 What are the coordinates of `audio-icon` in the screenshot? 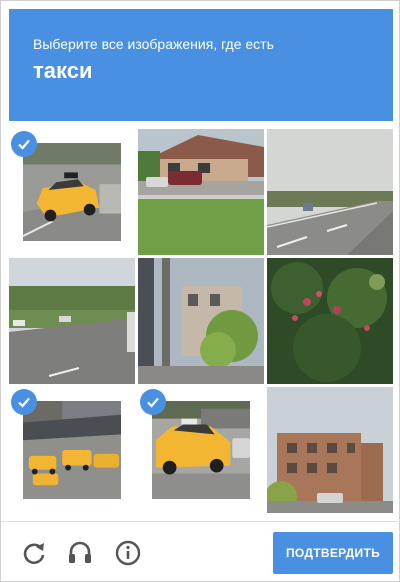 It's located at (80, 553).